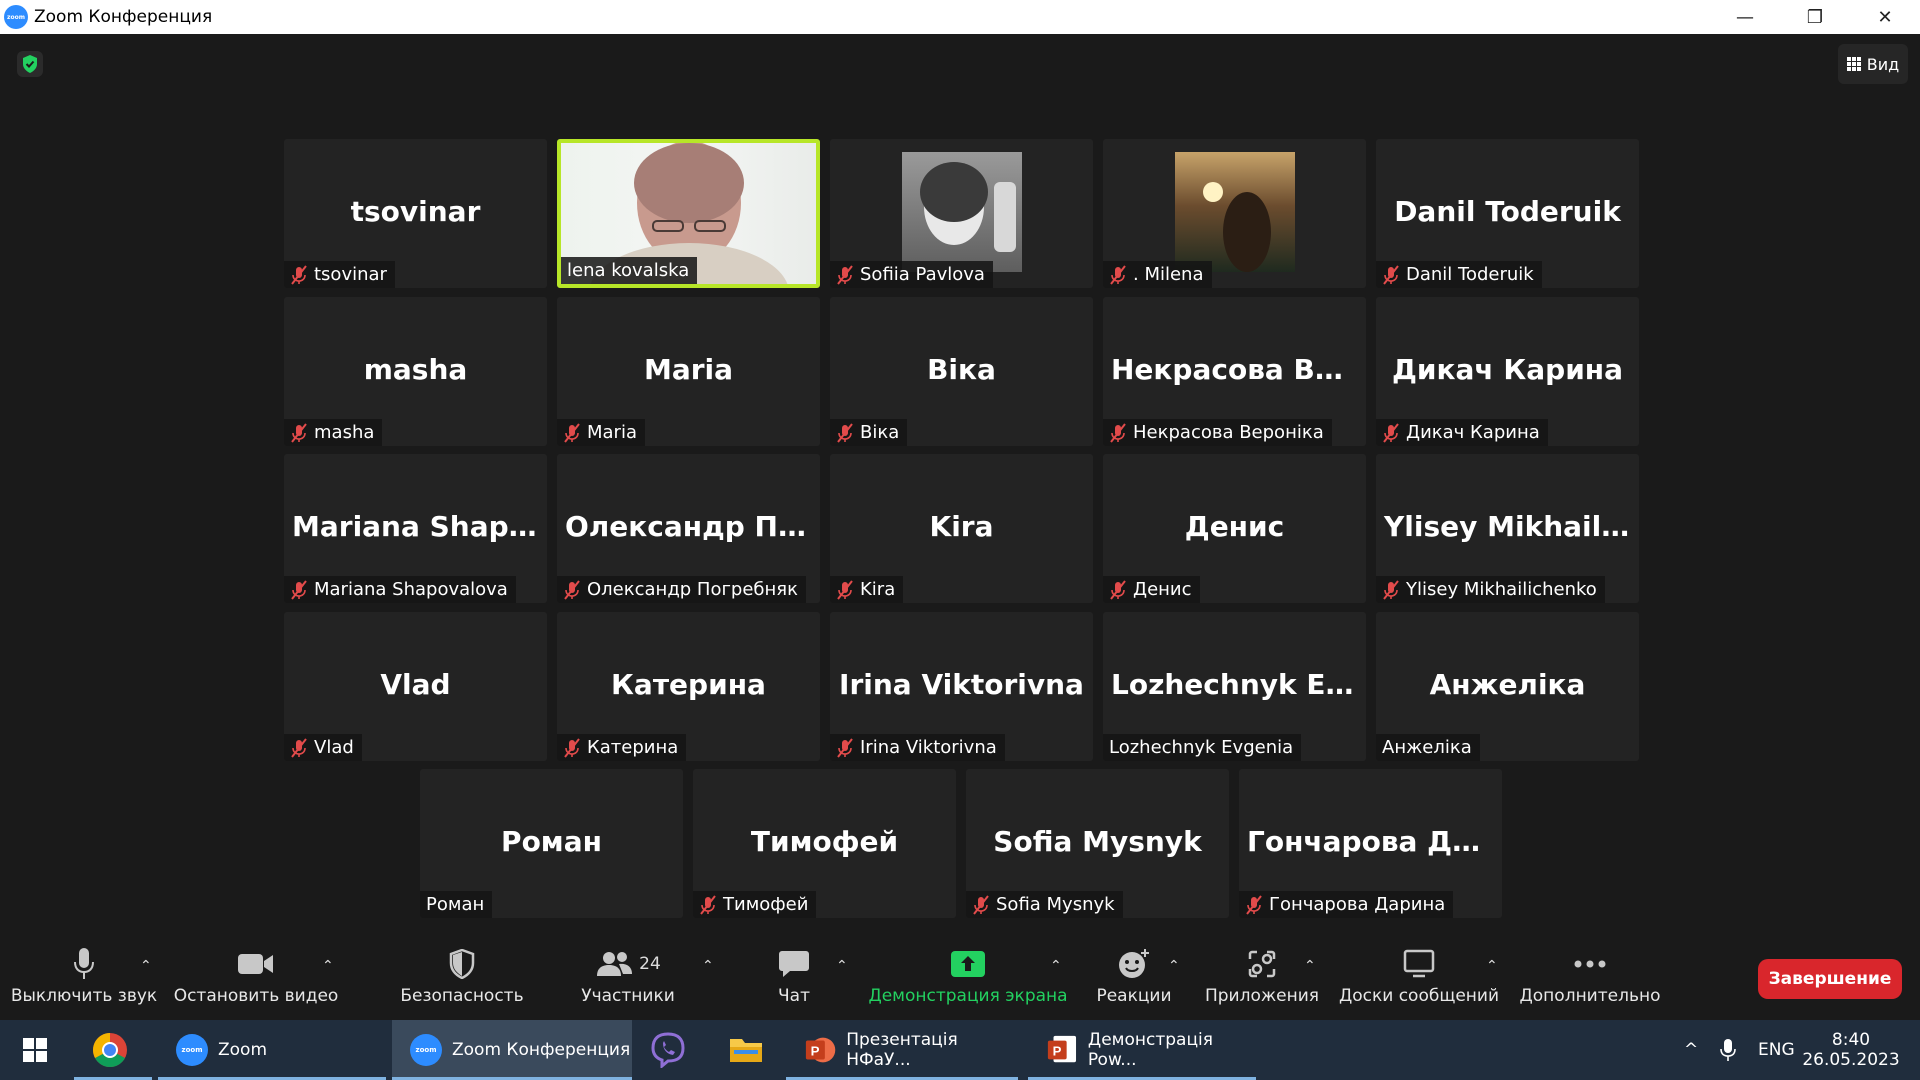  Describe the element at coordinates (415, 371) in the screenshot. I see `participant-tile: masha masha` at that location.